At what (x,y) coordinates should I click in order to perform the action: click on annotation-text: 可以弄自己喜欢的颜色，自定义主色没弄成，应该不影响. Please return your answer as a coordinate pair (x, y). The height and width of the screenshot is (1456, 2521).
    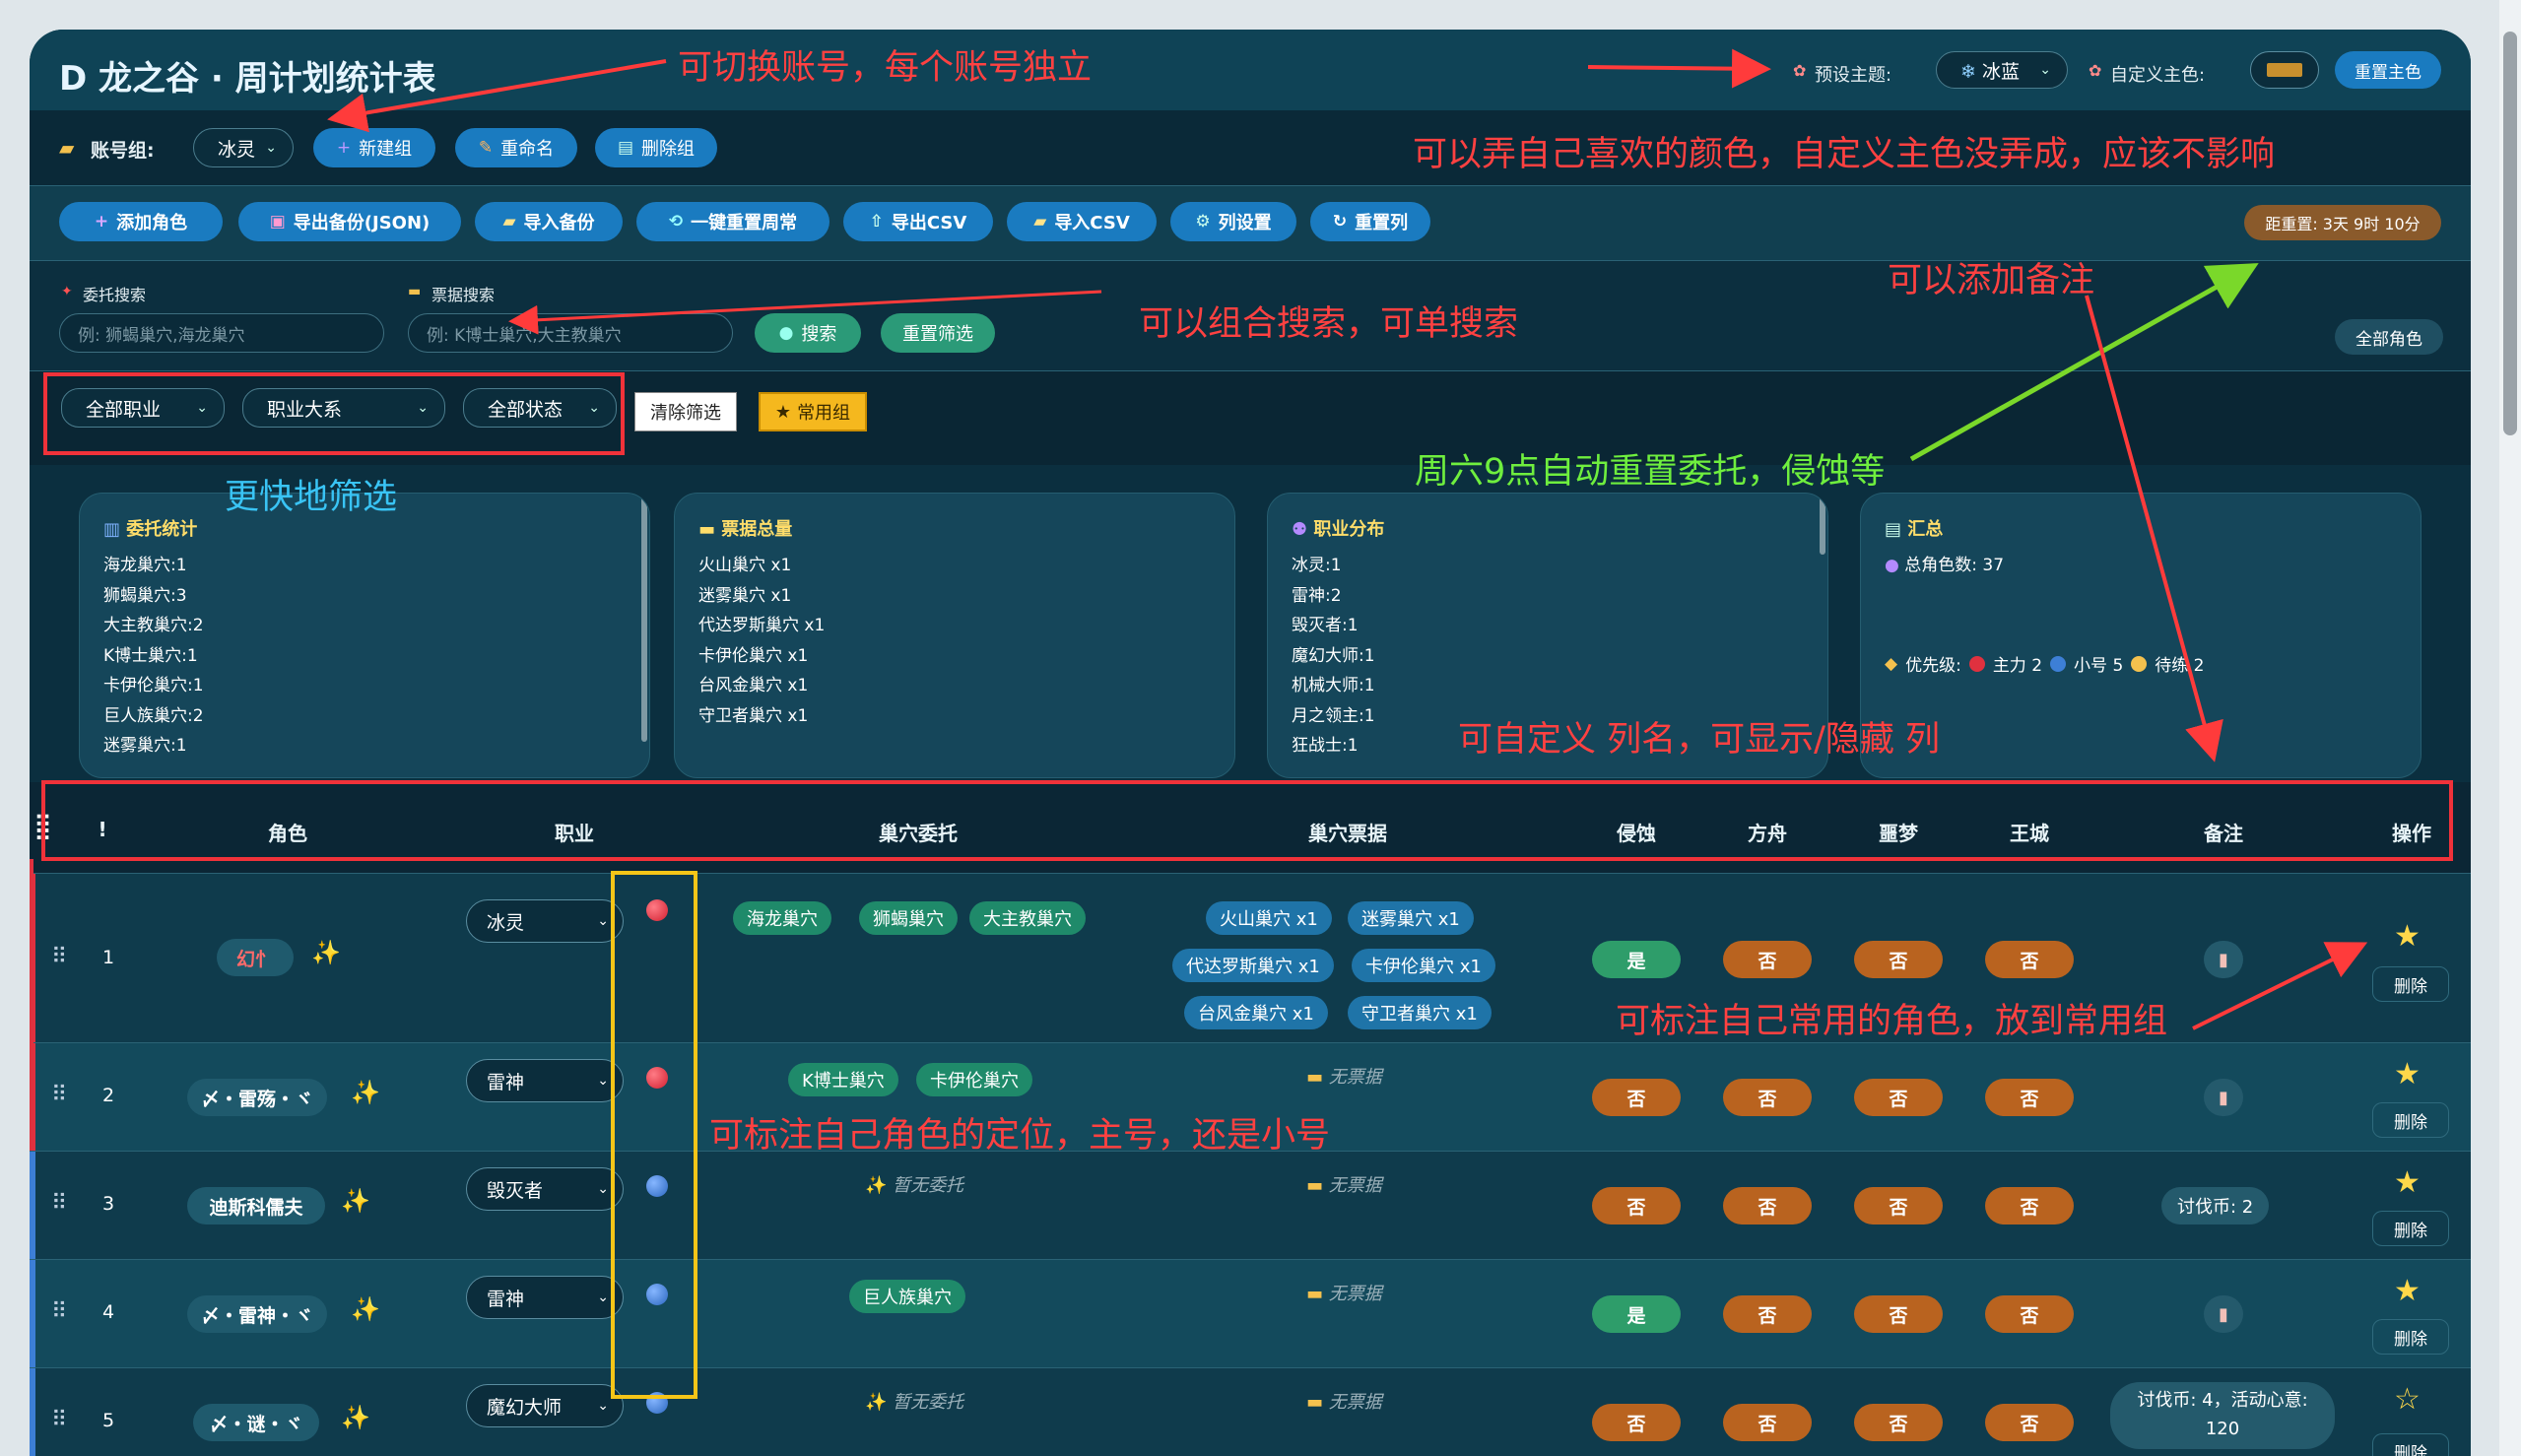
    Looking at the image, I should click on (1844, 154).